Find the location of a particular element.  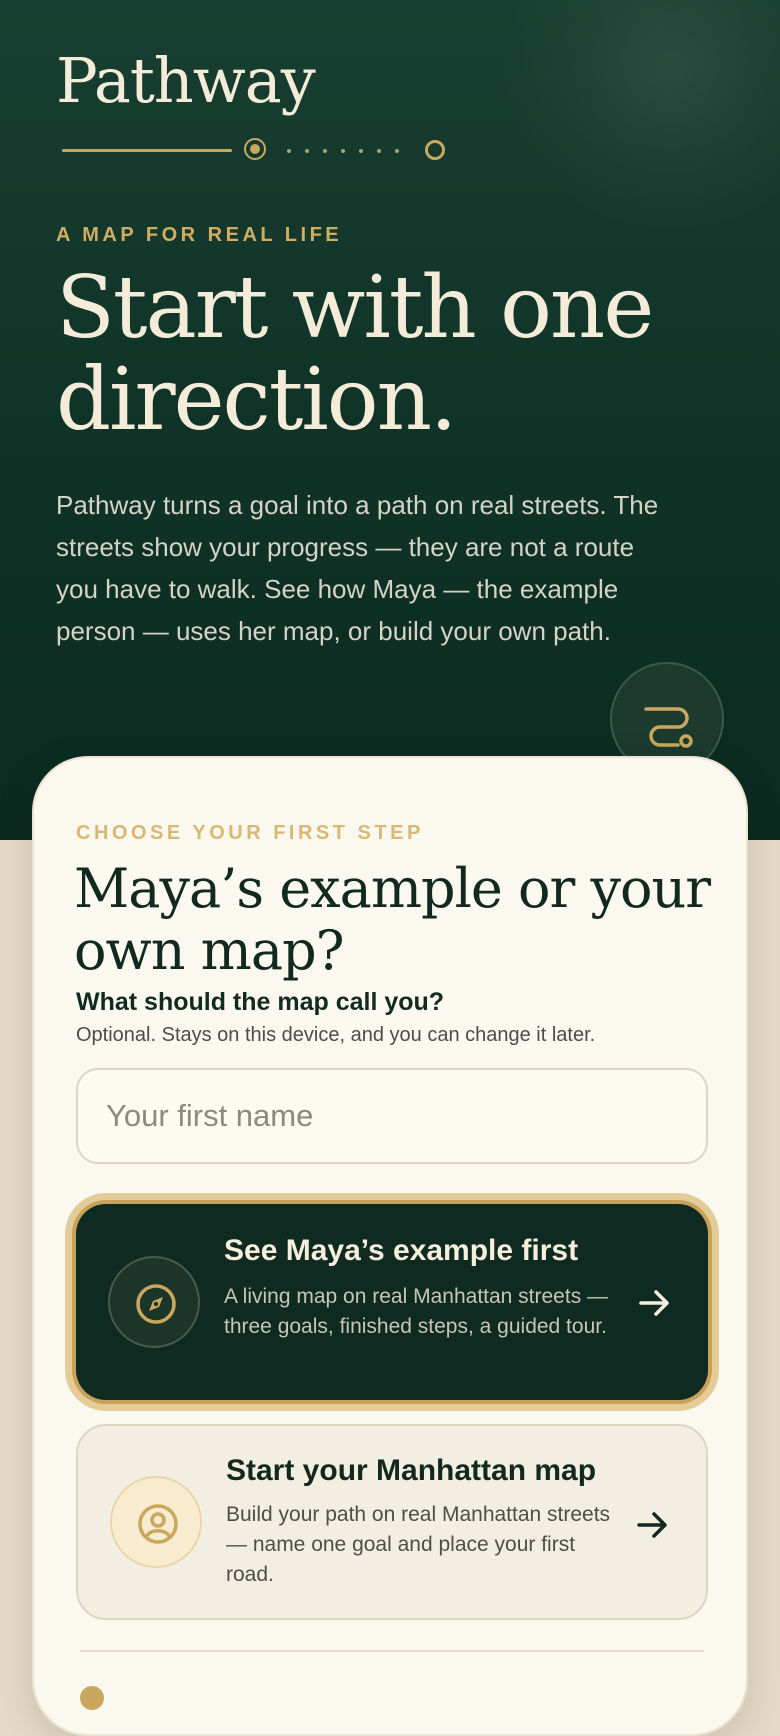

option-title: See Maya’s example first is located at coordinates (401, 1250).